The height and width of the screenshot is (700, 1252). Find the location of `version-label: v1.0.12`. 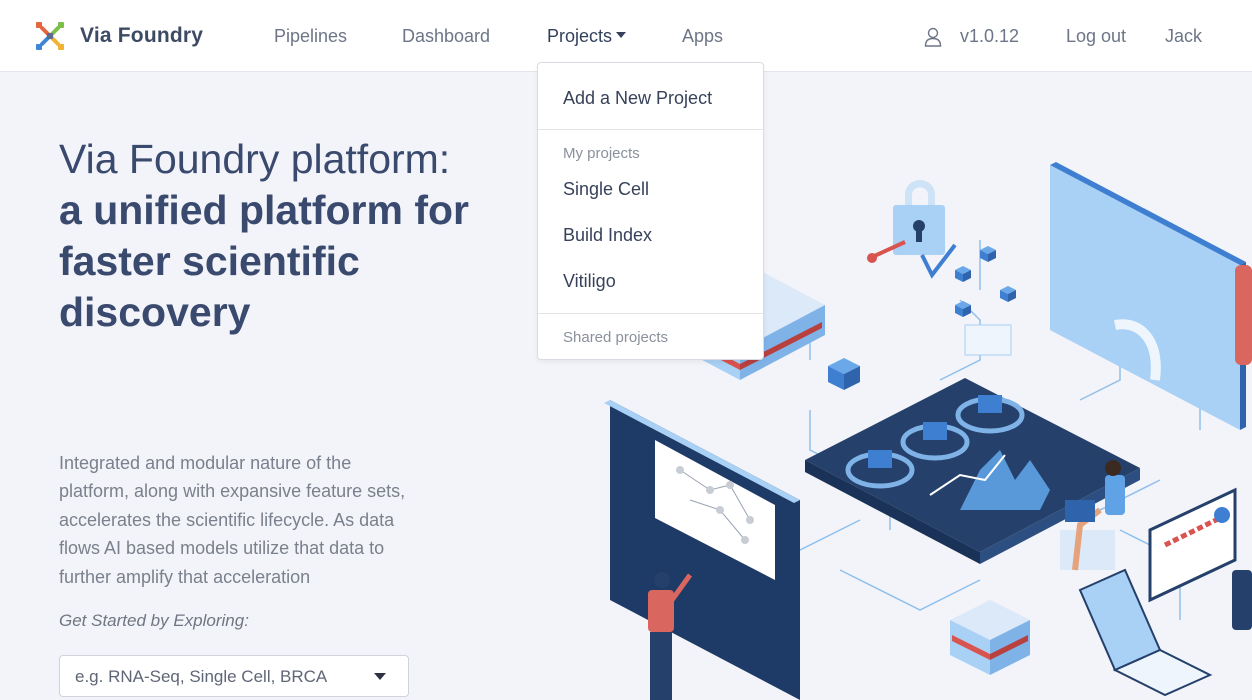

version-label: v1.0.12 is located at coordinates (989, 36).